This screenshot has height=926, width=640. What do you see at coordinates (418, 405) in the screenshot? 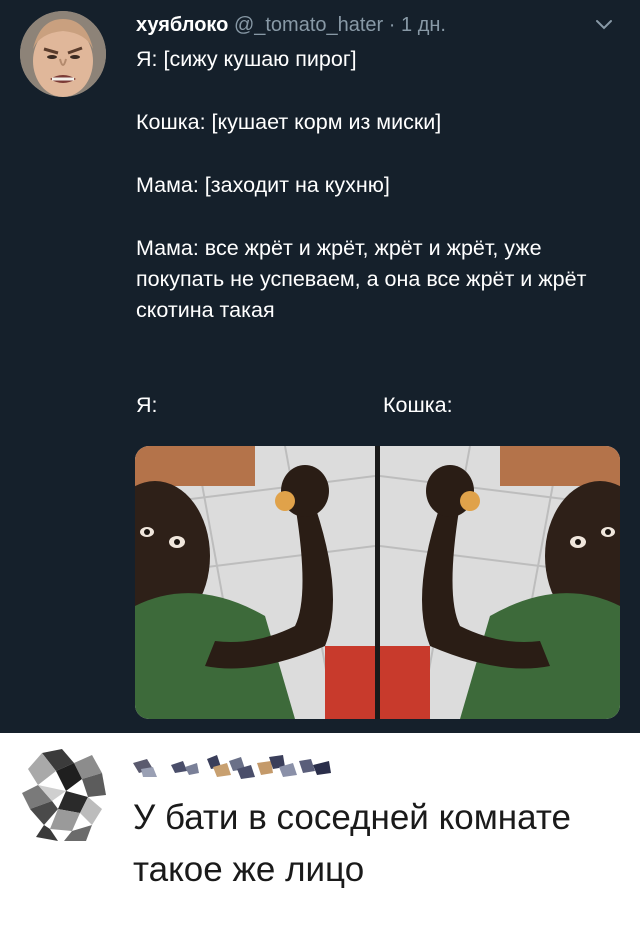
I see `media-label-right: Кошка:` at bounding box center [418, 405].